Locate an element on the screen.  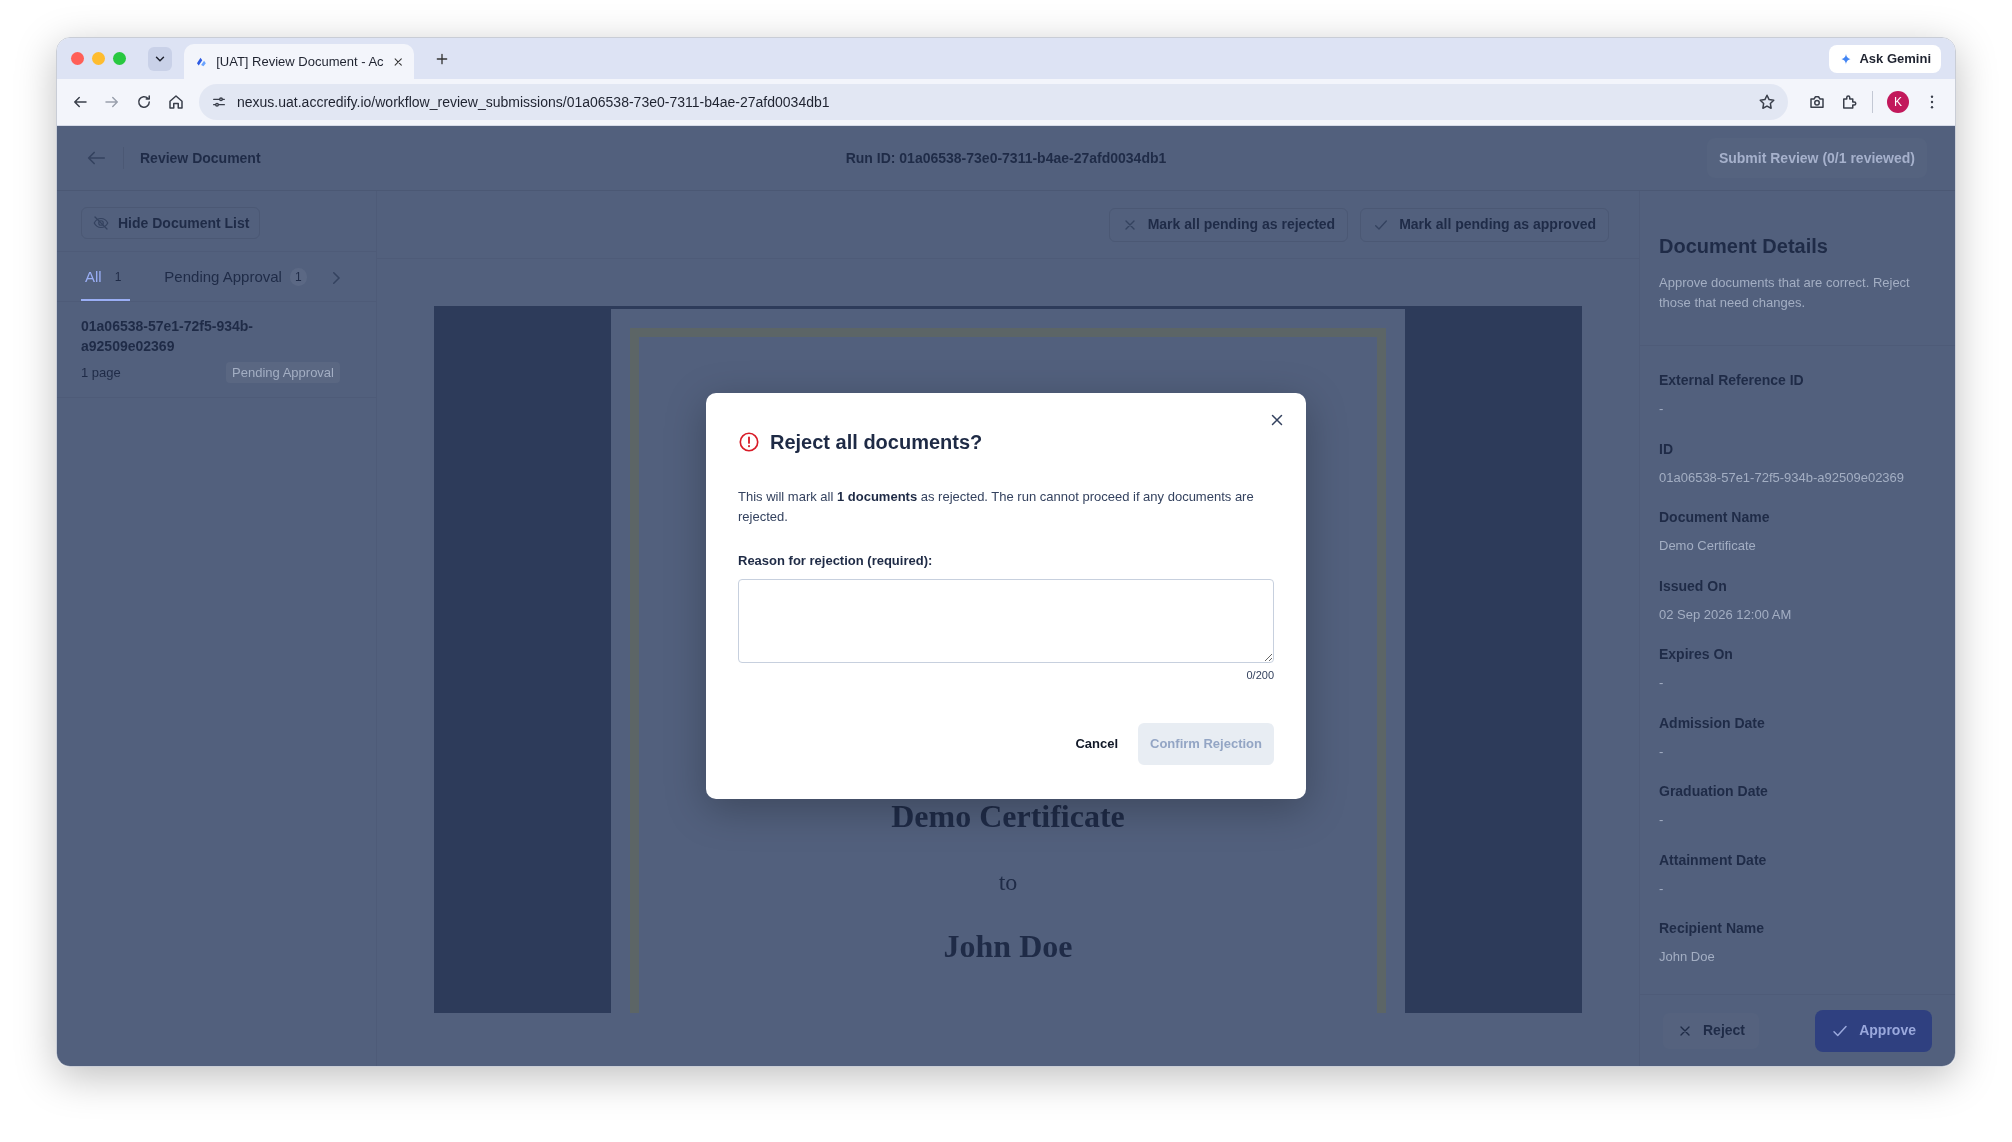
field-value: 01a06538-57e1-72f5-934b-a92509e02369 is located at coordinates (1782, 477).